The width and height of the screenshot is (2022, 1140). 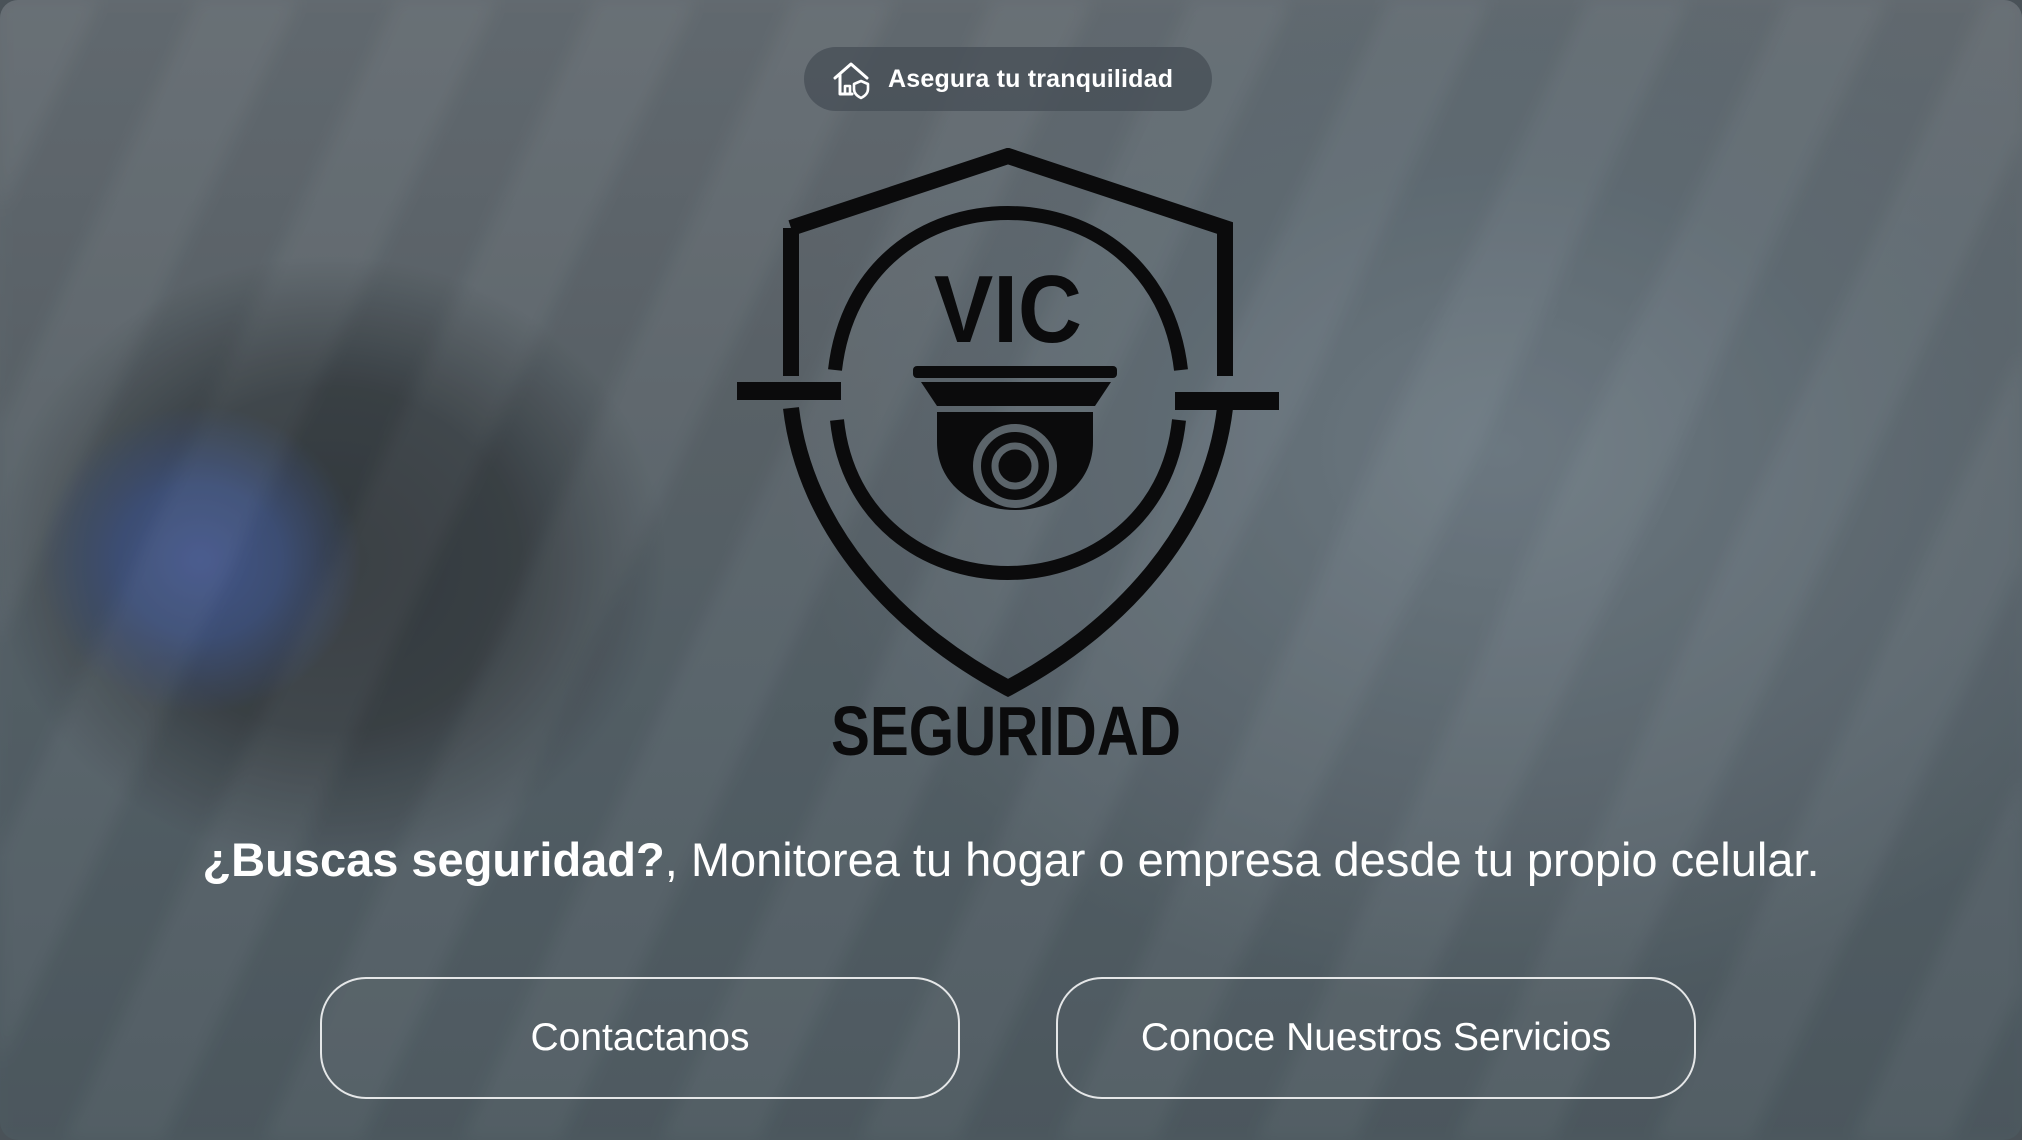 What do you see at coordinates (640, 1038) in the screenshot?
I see `contact-button: Contactanos` at bounding box center [640, 1038].